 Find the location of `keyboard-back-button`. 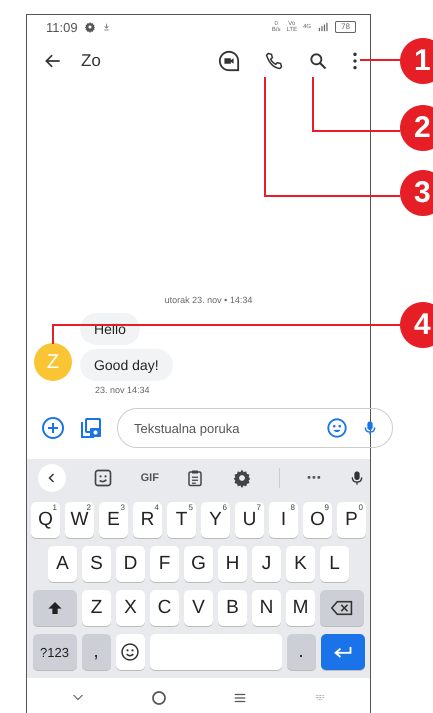

keyboard-back-button is located at coordinates (52, 478).